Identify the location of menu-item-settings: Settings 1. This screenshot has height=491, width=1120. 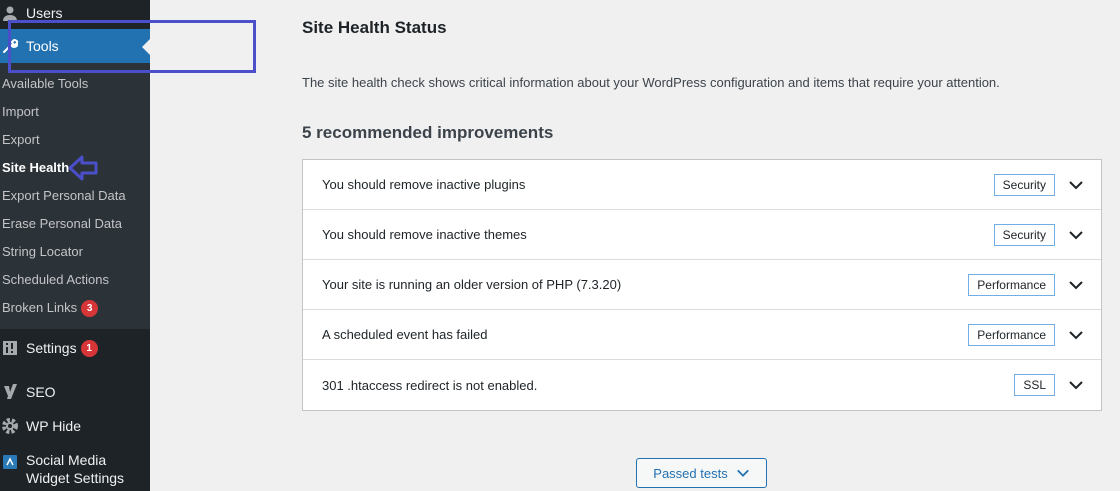
(75, 348).